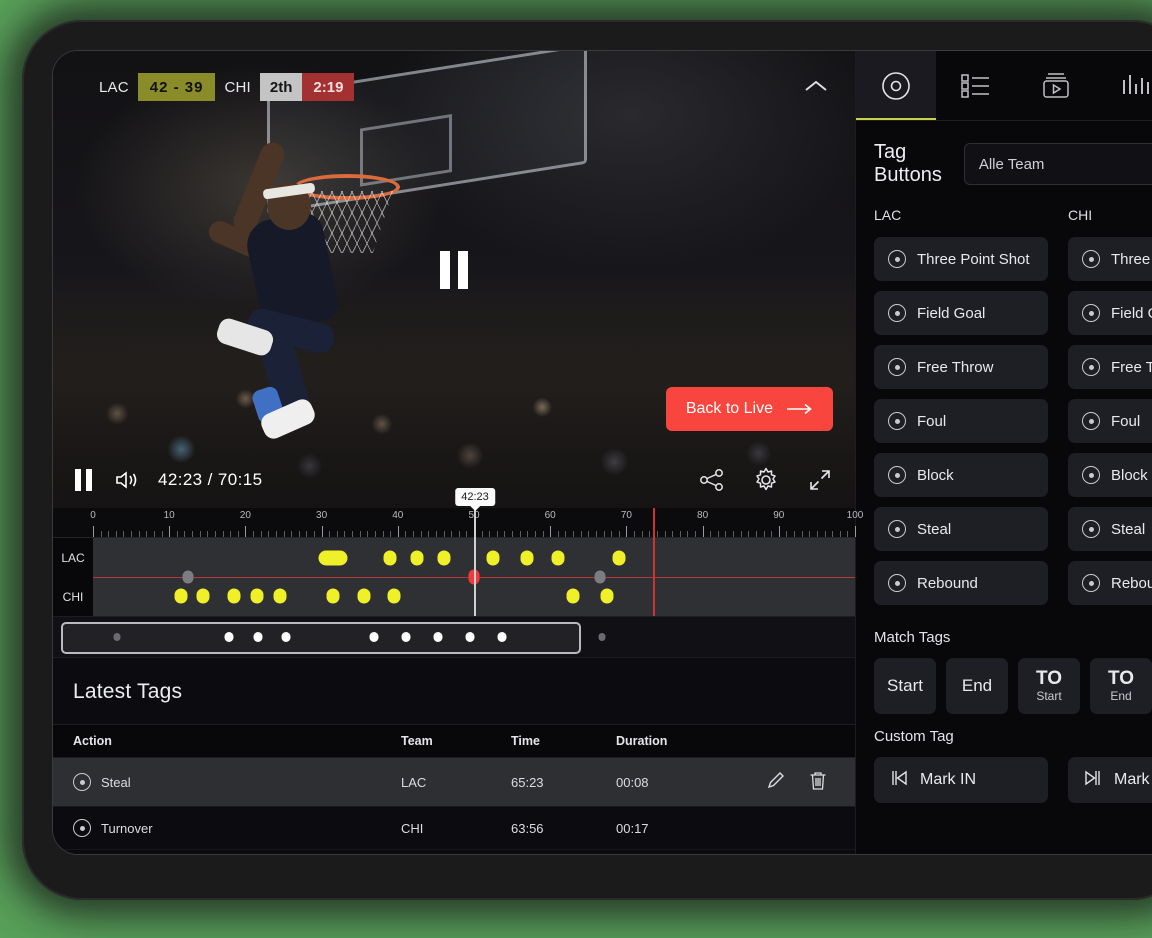  Describe the element at coordinates (1049, 678) in the screenshot. I see `match-tag-label: TO` at that location.